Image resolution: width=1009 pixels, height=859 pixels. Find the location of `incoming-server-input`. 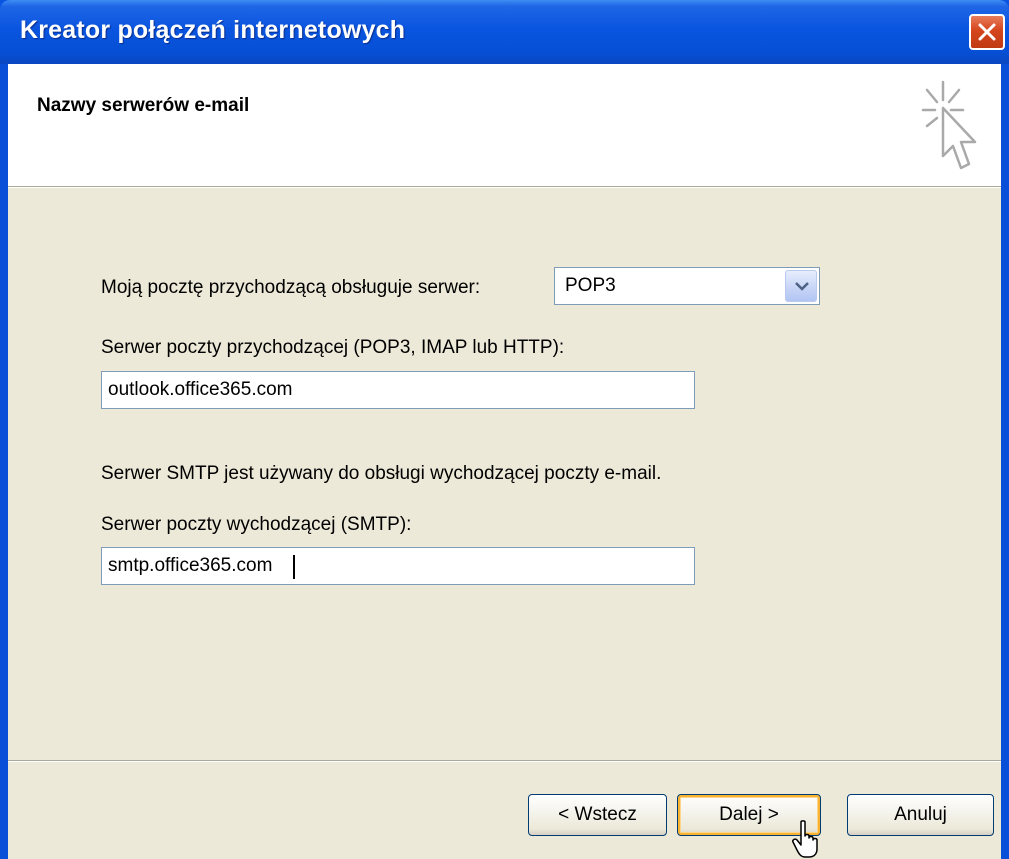

incoming-server-input is located at coordinates (398, 390).